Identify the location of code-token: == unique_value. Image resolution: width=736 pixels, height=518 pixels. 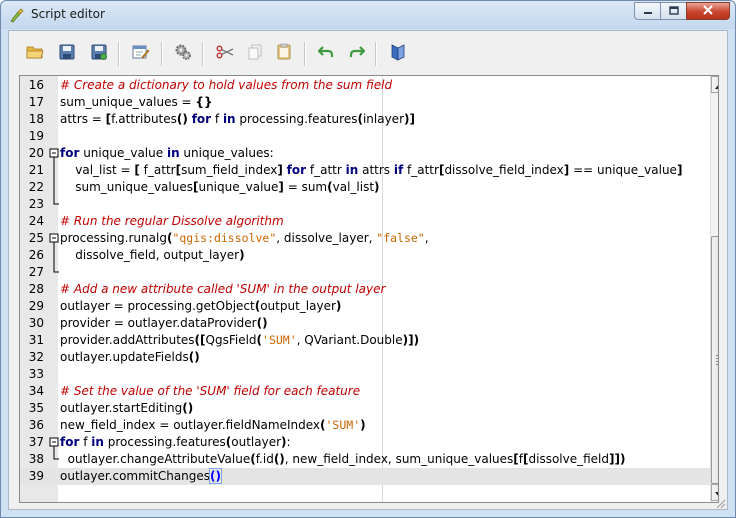
(623, 170).